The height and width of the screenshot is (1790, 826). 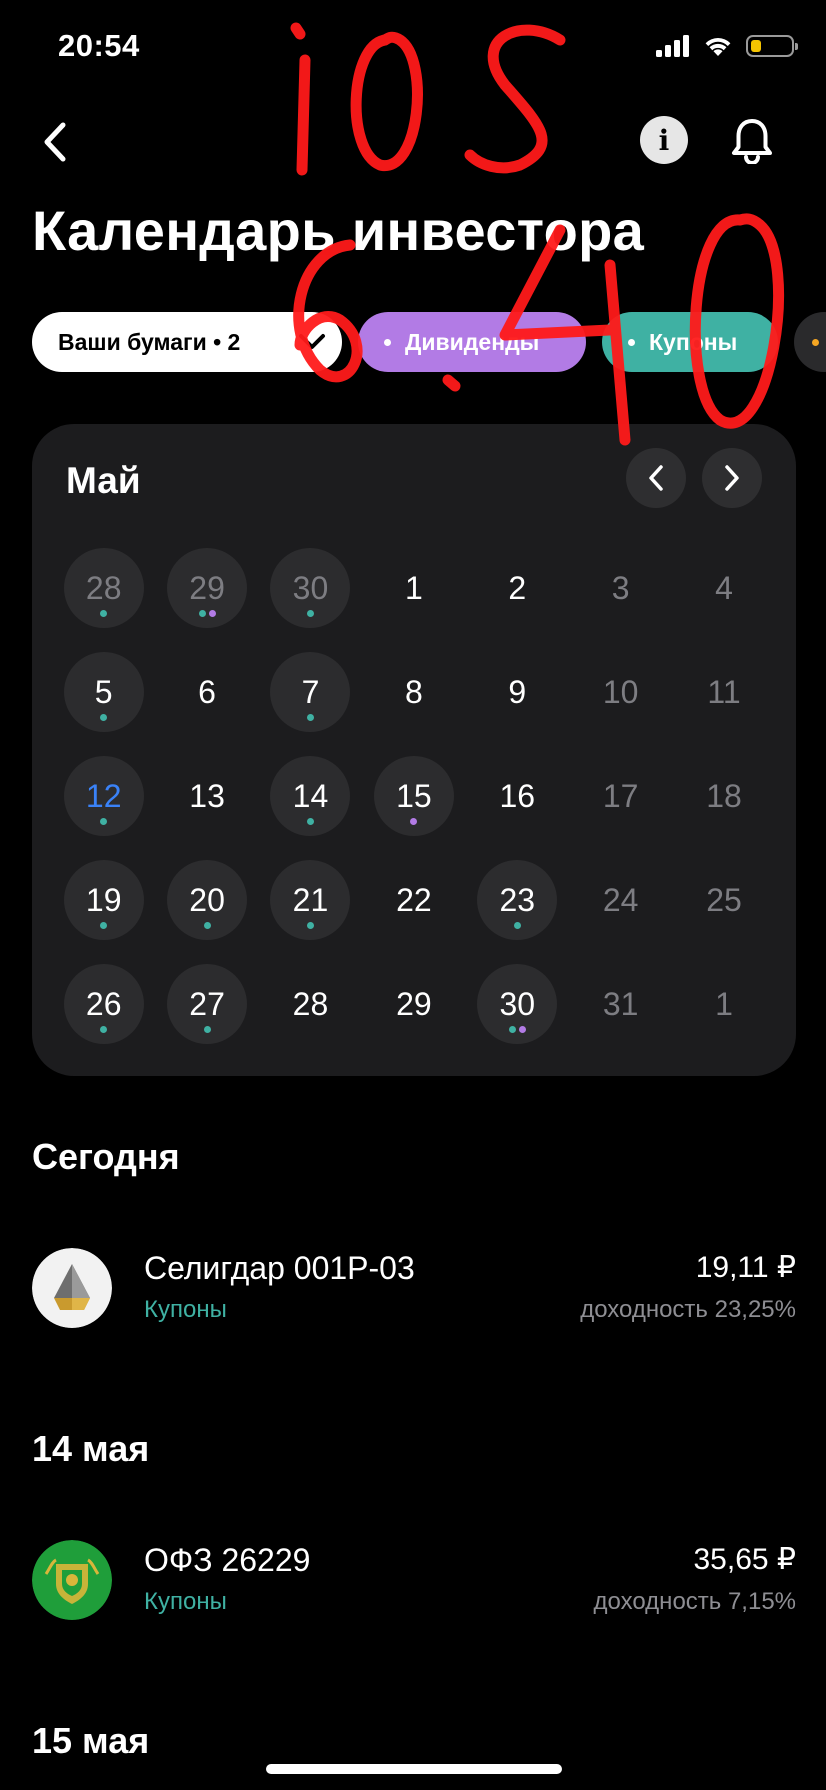 I want to click on calendar-day: 27, so click(x=206, y=1004).